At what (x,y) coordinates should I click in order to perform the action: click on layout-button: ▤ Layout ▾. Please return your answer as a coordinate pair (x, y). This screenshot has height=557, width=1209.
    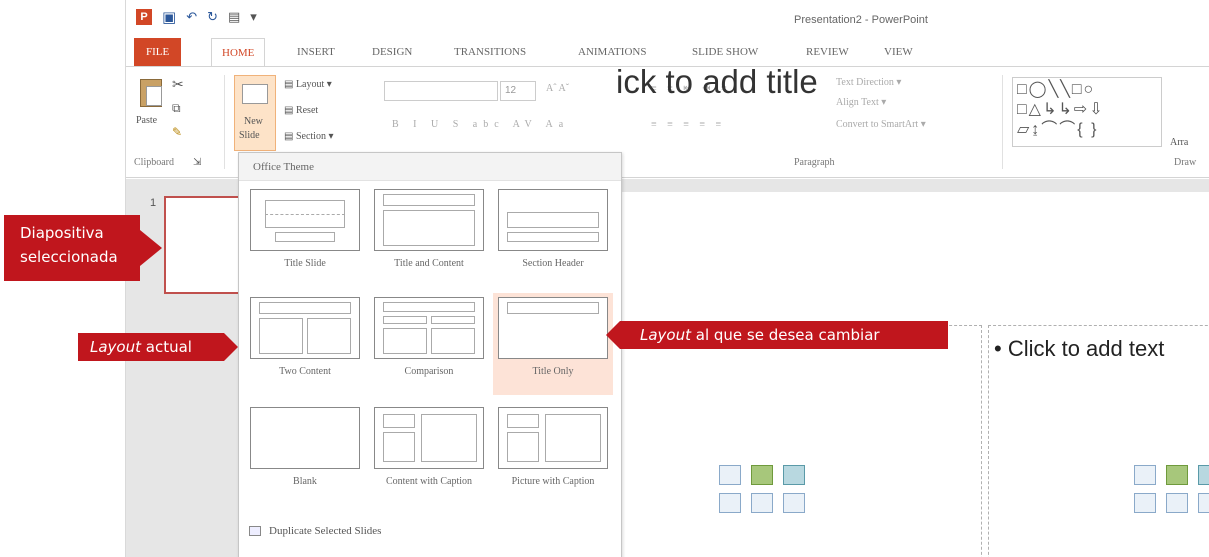
    Looking at the image, I should click on (308, 84).